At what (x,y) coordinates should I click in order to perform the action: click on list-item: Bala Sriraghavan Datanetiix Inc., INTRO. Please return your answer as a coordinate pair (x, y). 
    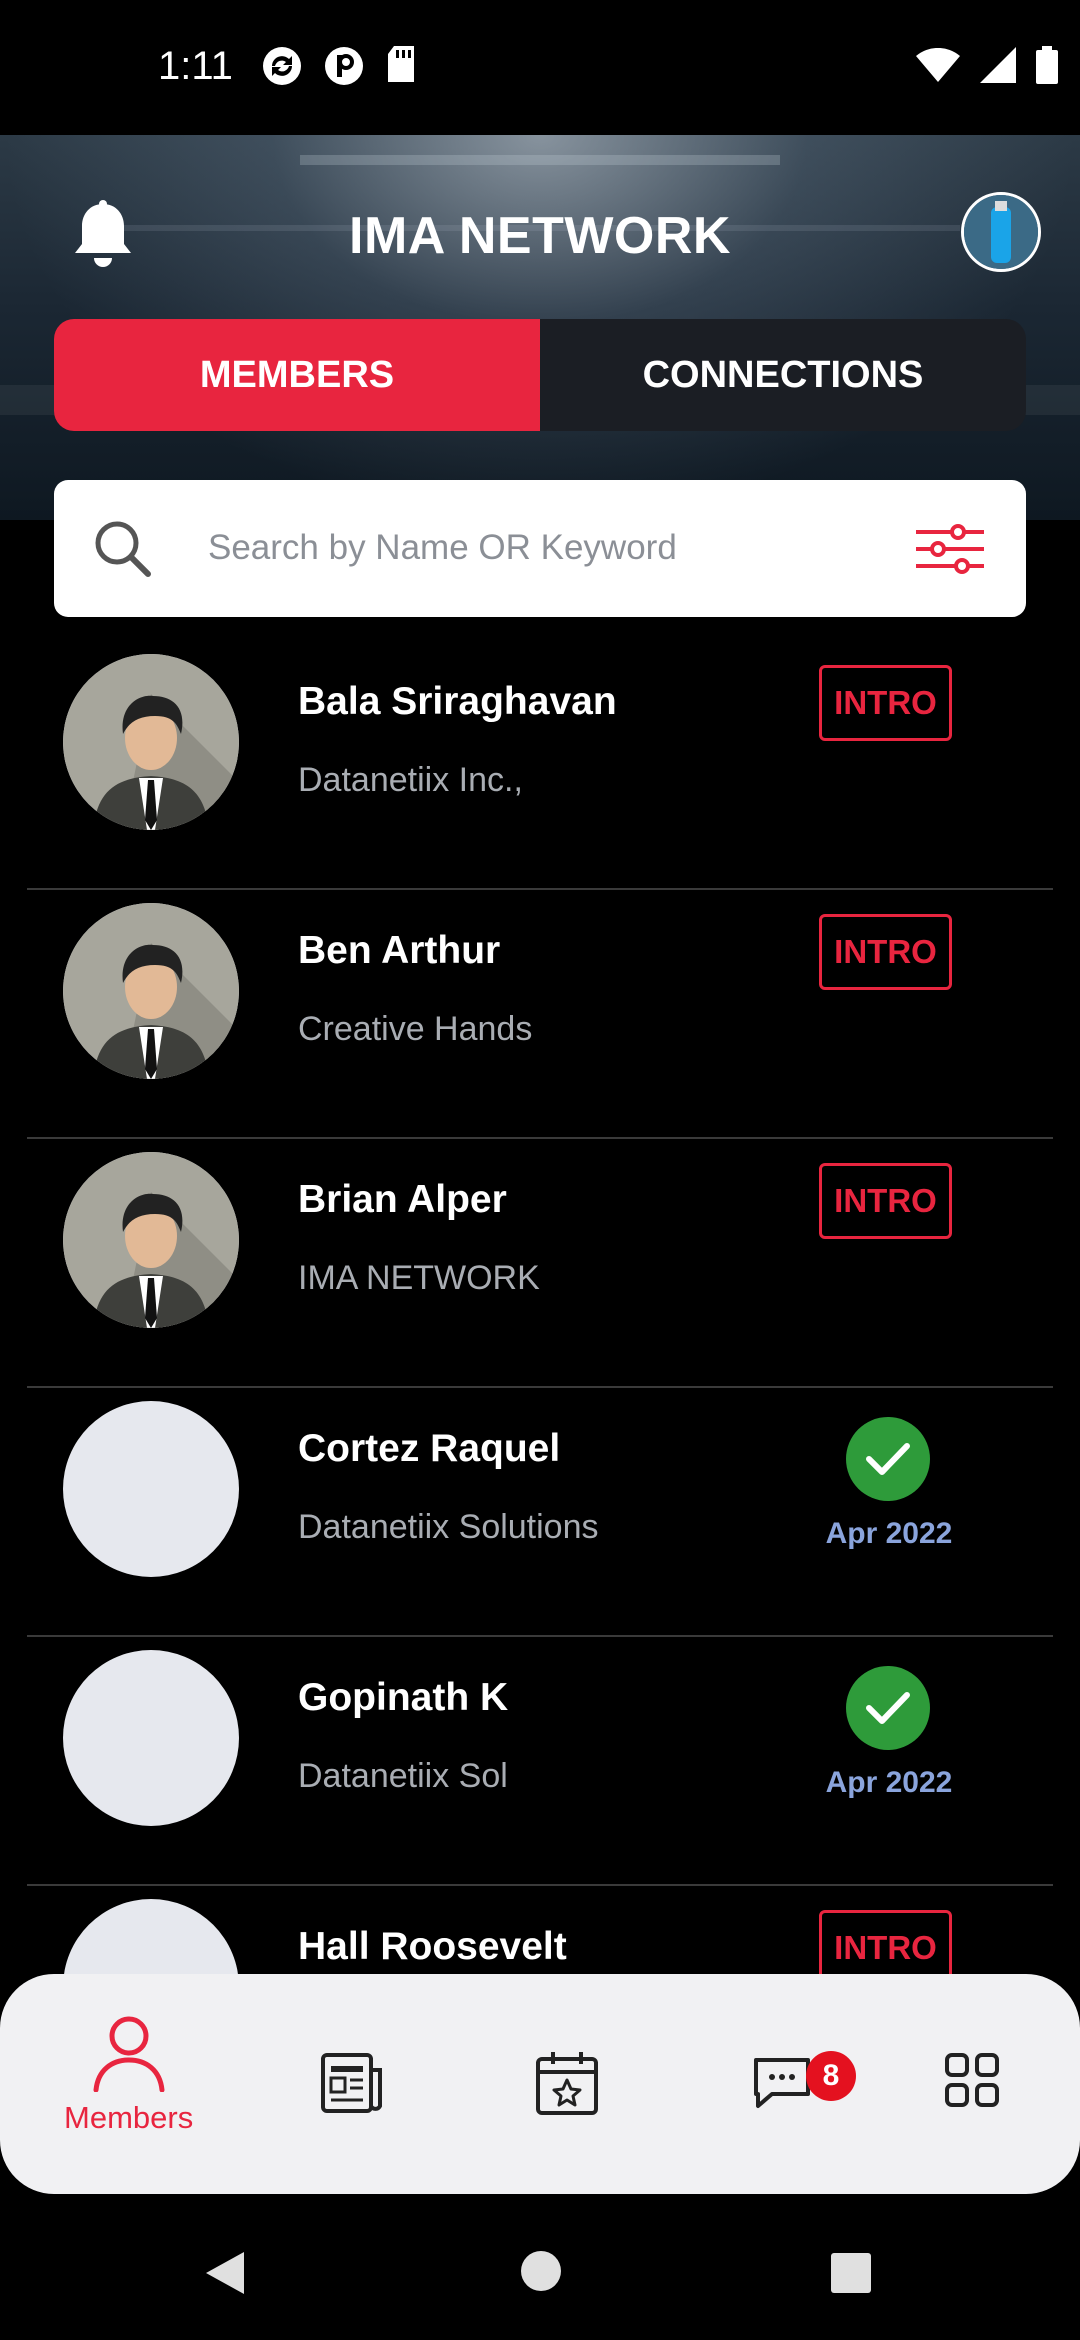
    Looking at the image, I should click on (540, 765).